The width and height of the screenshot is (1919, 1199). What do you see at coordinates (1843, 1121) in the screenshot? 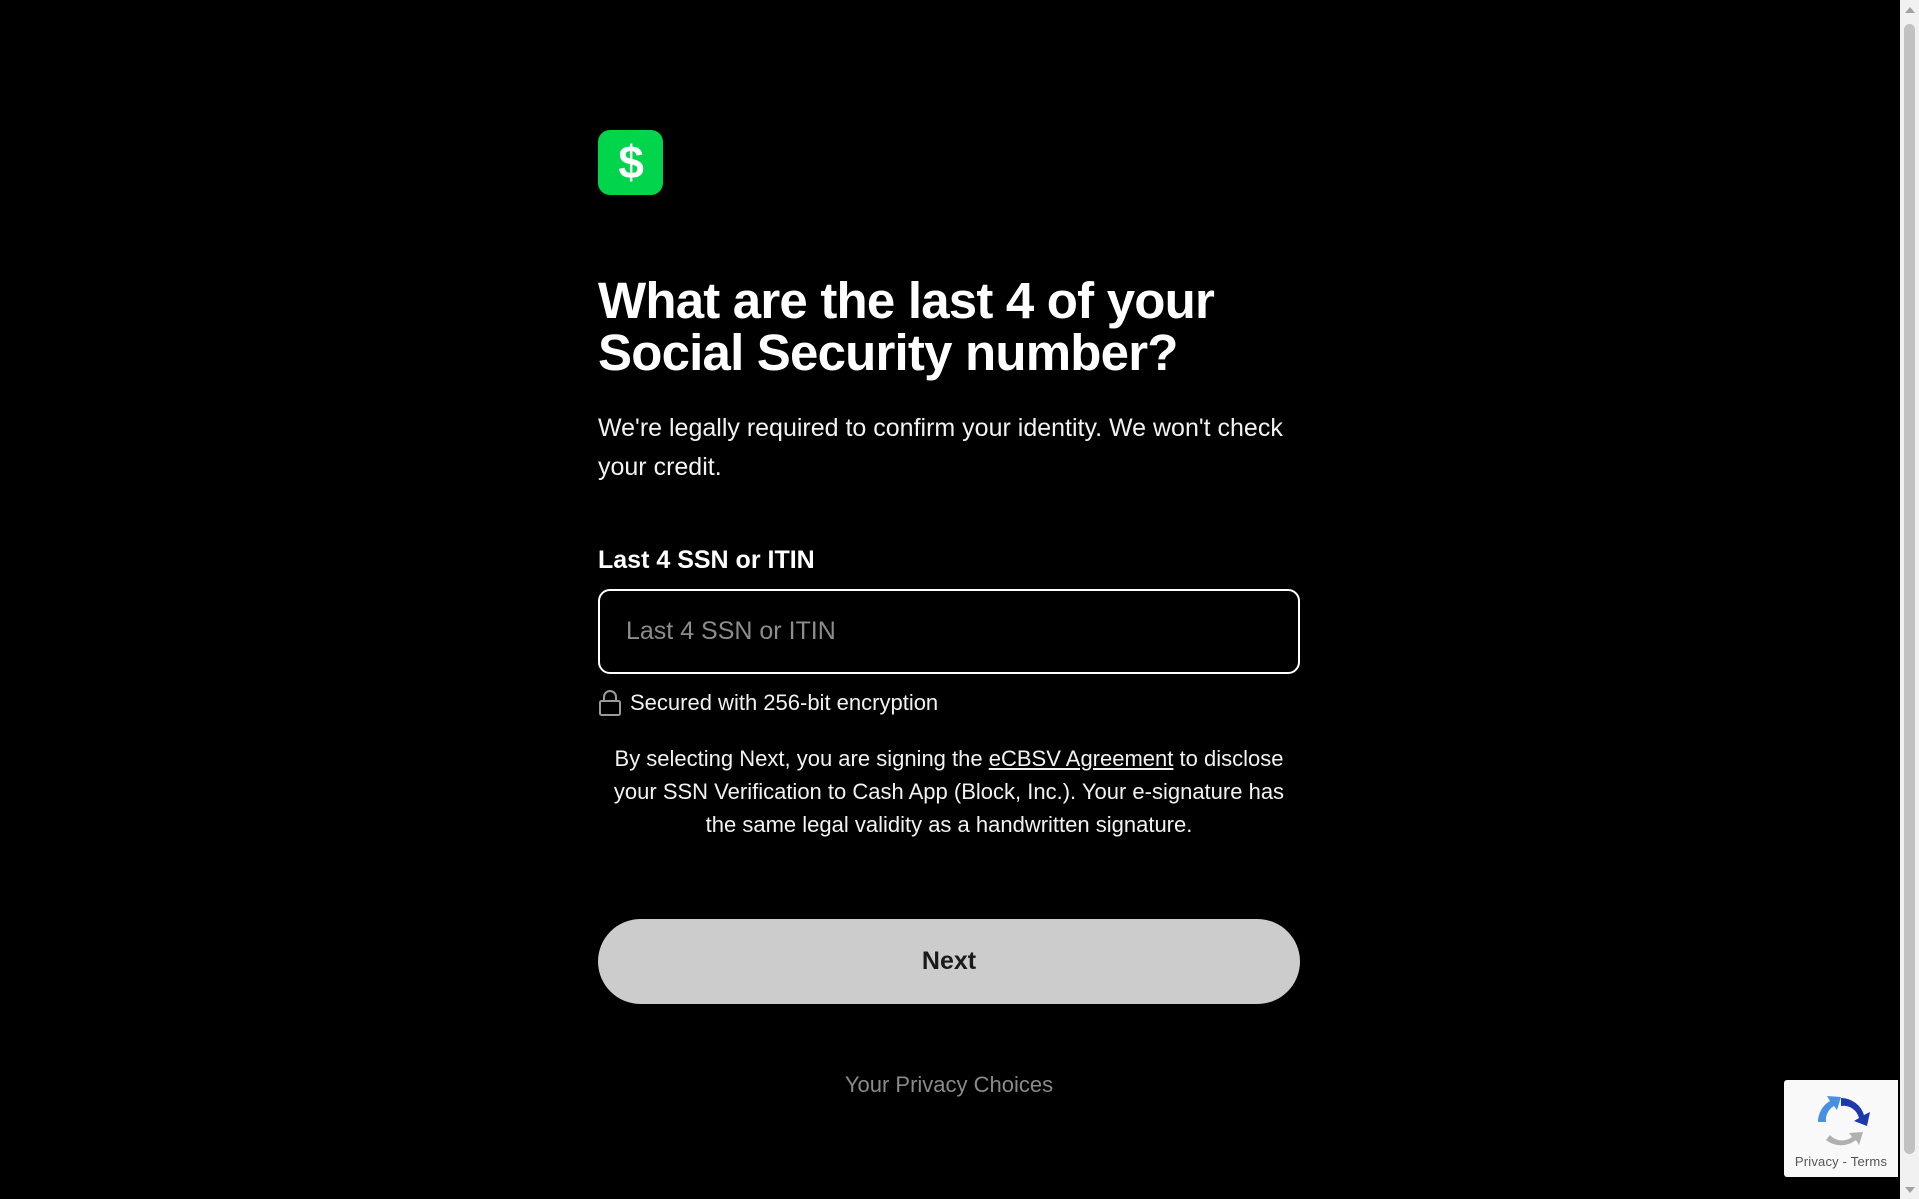
I see `recaptcha-icon` at bounding box center [1843, 1121].